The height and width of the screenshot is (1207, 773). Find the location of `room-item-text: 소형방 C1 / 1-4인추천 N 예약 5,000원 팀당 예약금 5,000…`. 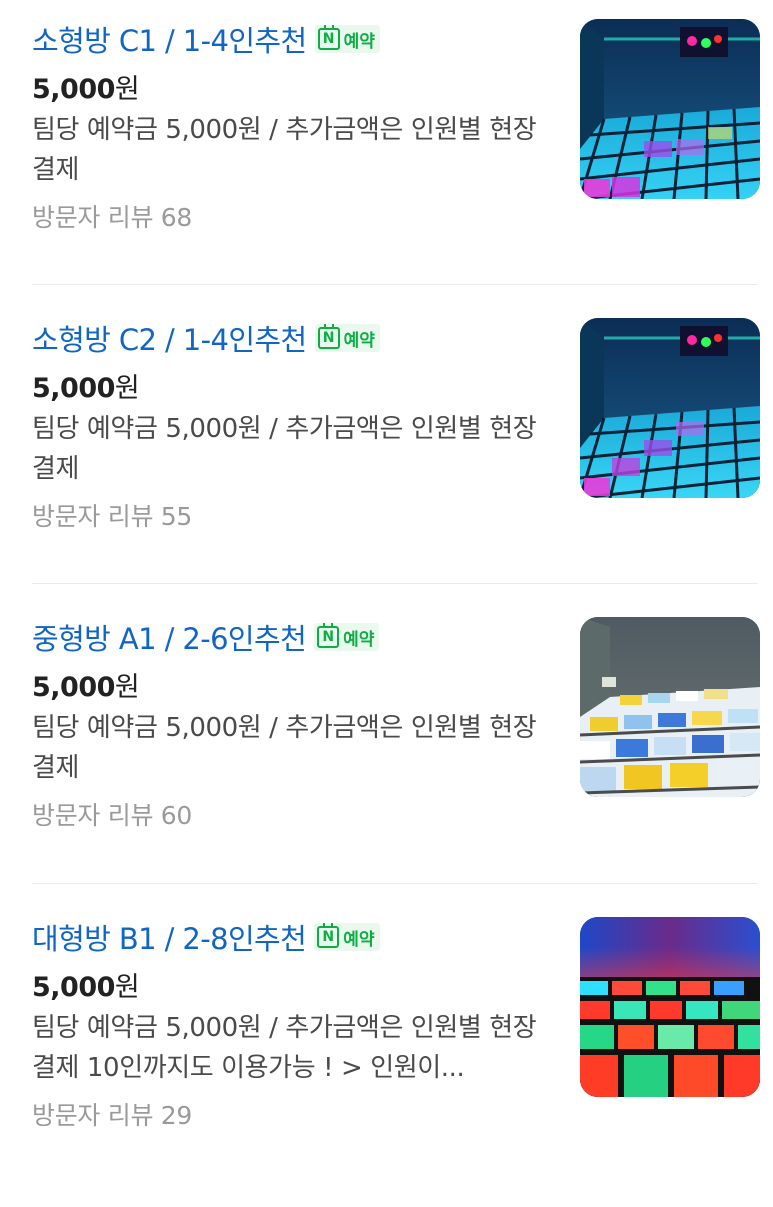

room-item-text: 소형방 C1 / 1-4인추천 N 예약 5,000원 팀당 예약금 5,000… is located at coordinates (292, 126).